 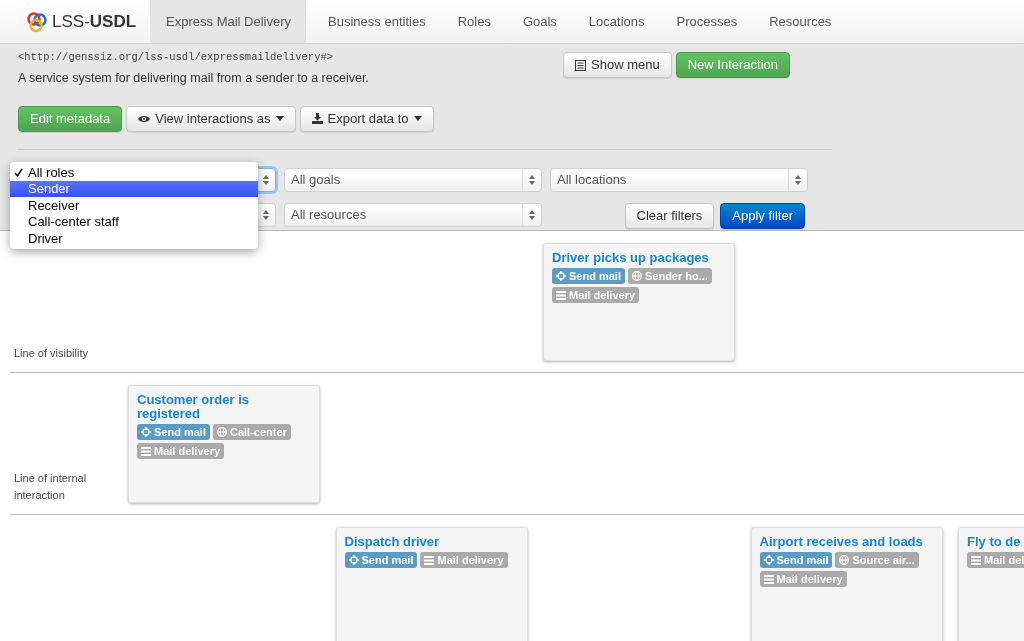 What do you see at coordinates (223, 407) in the screenshot?
I see `card-title: Customer order is registered` at bounding box center [223, 407].